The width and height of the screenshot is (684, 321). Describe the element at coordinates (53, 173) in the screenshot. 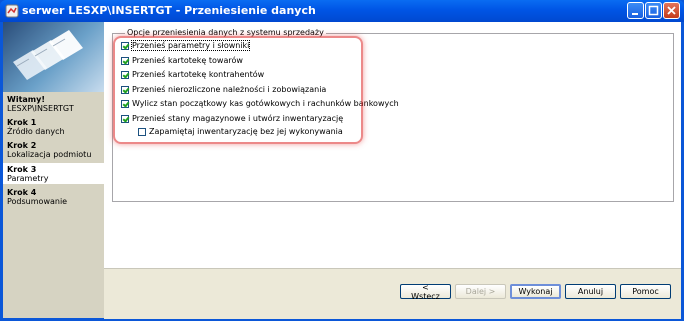

I see `sidebar-step-3: Krok 3 Parametry` at that location.